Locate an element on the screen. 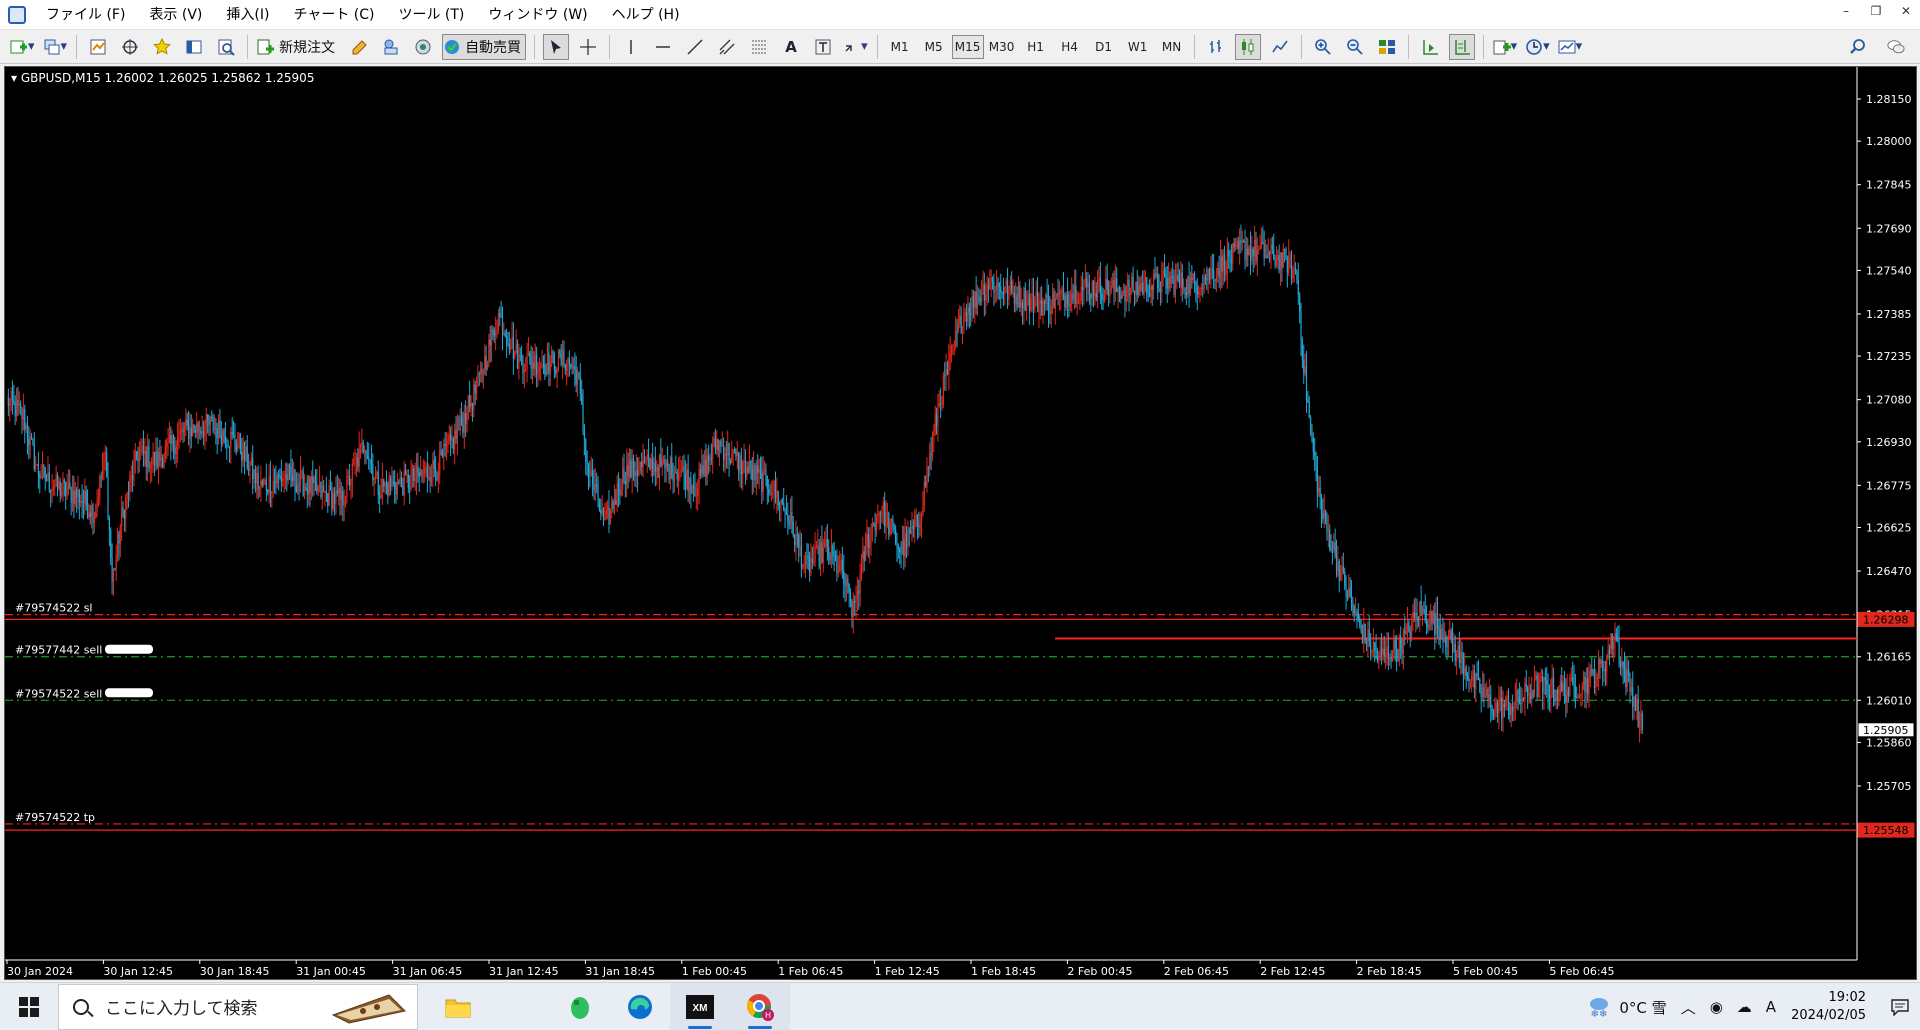 The image size is (1920, 1030). record-icon: ◉ is located at coordinates (1716, 1007).